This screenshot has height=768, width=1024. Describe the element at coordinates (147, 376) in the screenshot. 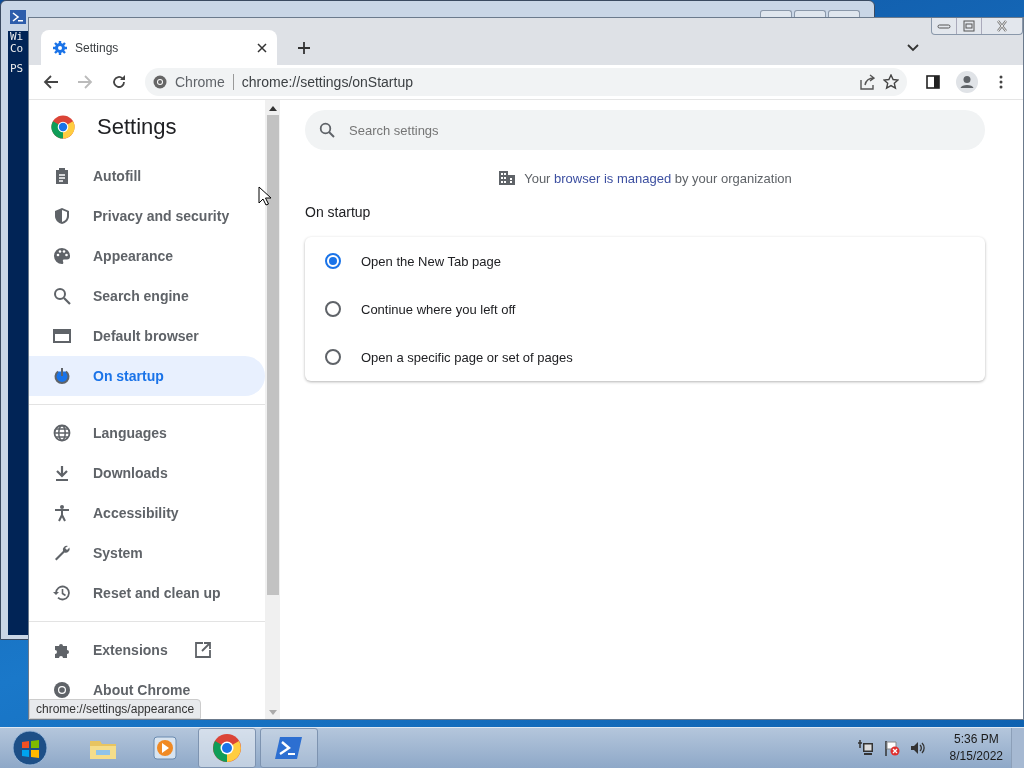

I see `sidebar-item: On startup` at that location.